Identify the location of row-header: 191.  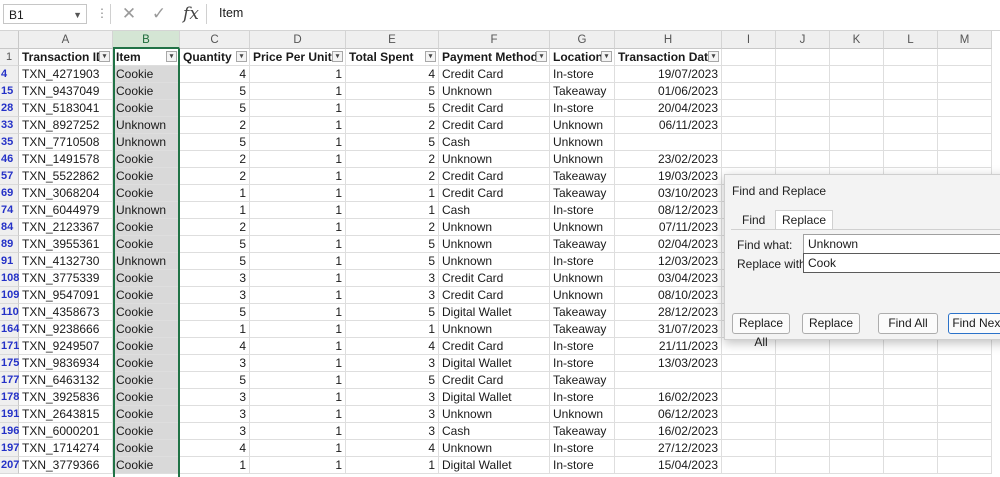
(9, 414).